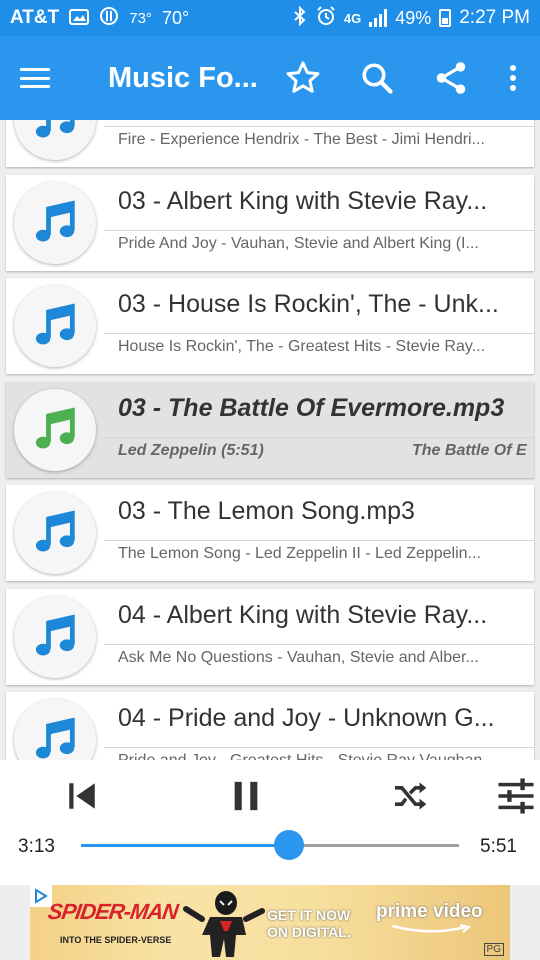  Describe the element at coordinates (270, 822) in the screenshot. I see `player-controls` at that location.